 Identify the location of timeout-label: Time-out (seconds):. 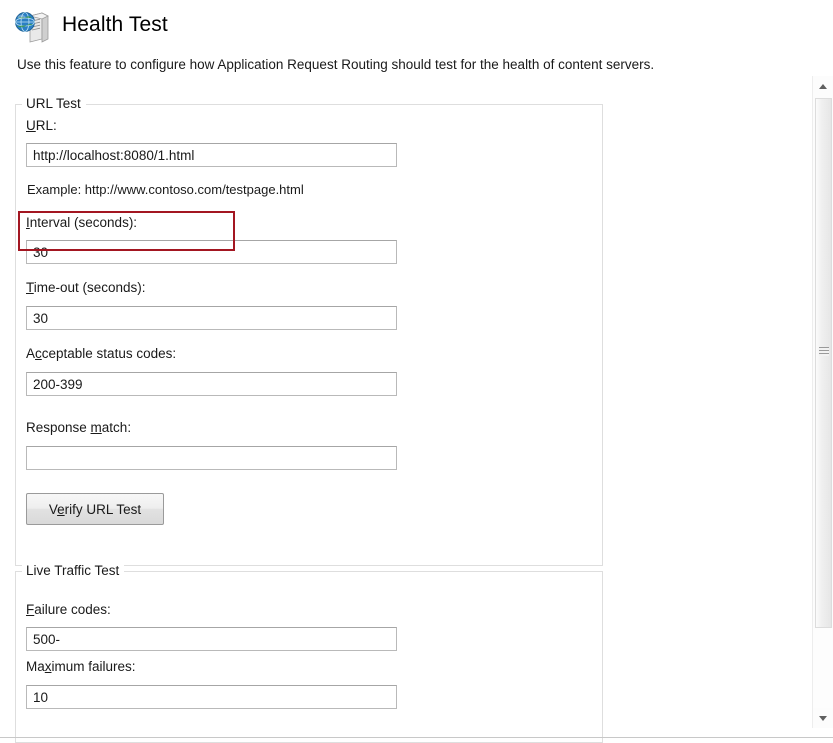
(86, 287).